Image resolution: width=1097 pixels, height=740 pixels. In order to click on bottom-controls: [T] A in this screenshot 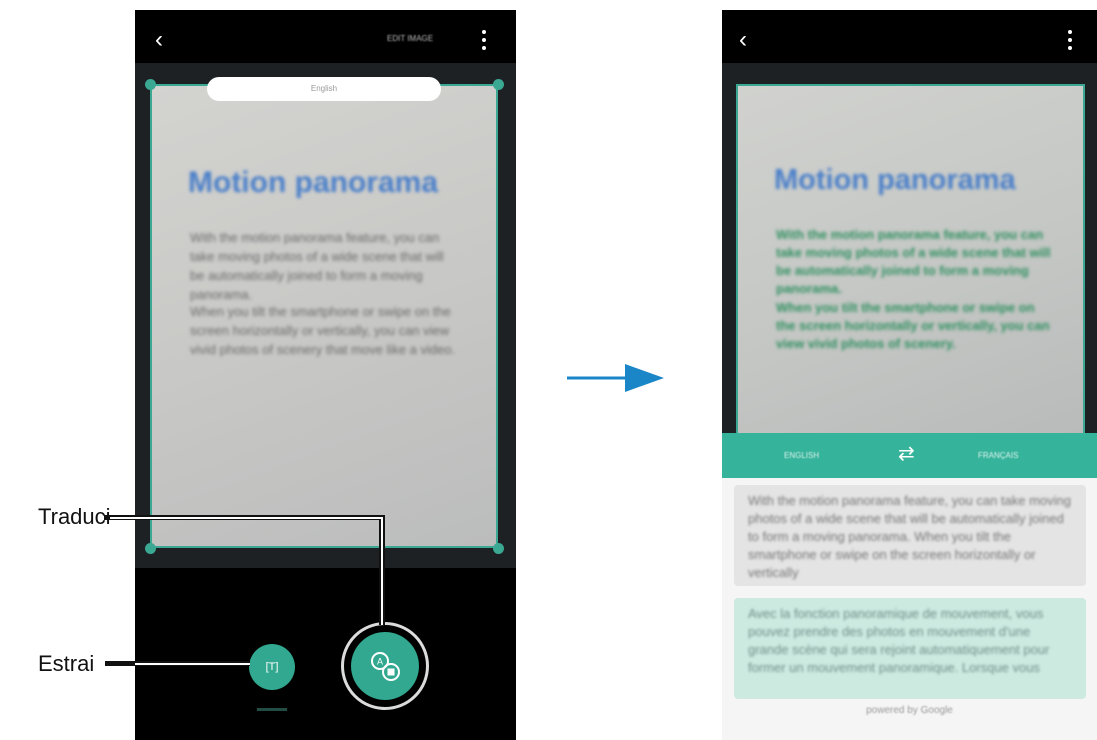, I will do `click(325, 654)`.